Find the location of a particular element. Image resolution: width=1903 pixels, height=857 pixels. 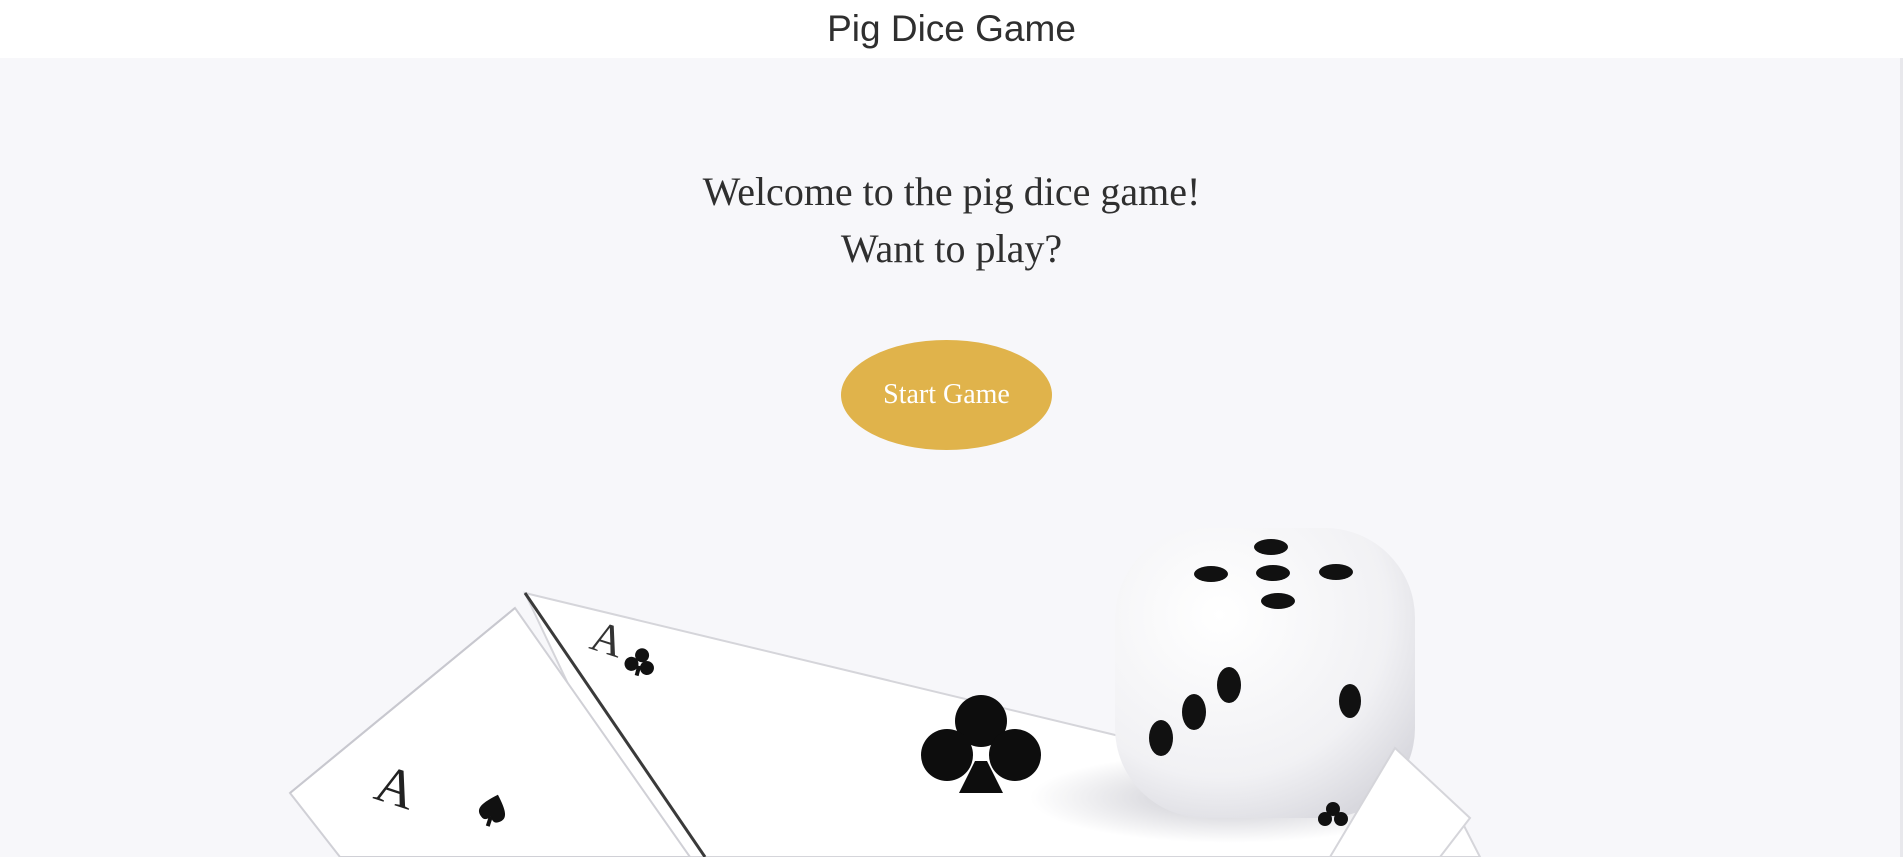

welcome-line: Welcome to the pig dice game! is located at coordinates (951, 191).